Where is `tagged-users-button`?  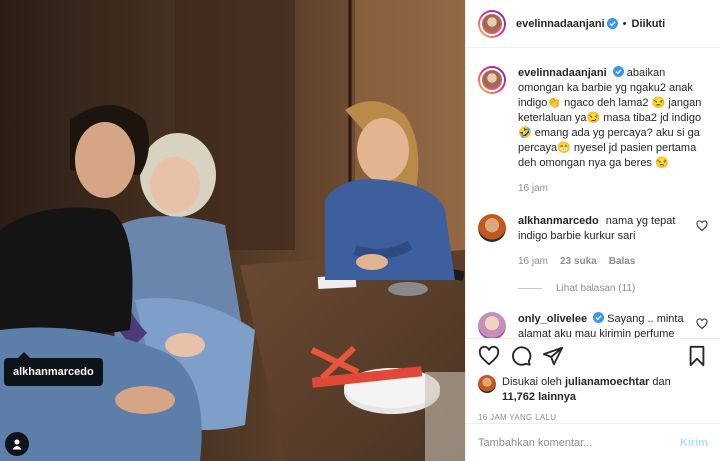 tagged-users-button is located at coordinates (17, 444).